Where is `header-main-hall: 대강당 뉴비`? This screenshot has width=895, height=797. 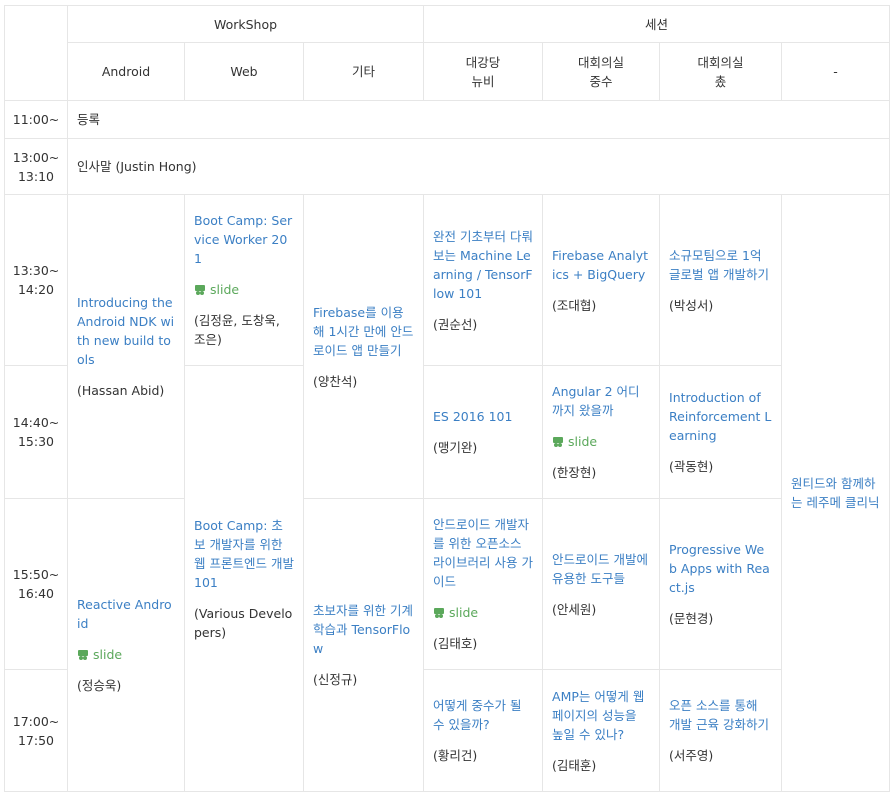 header-main-hall: 대강당 뉴비 is located at coordinates (483, 71).